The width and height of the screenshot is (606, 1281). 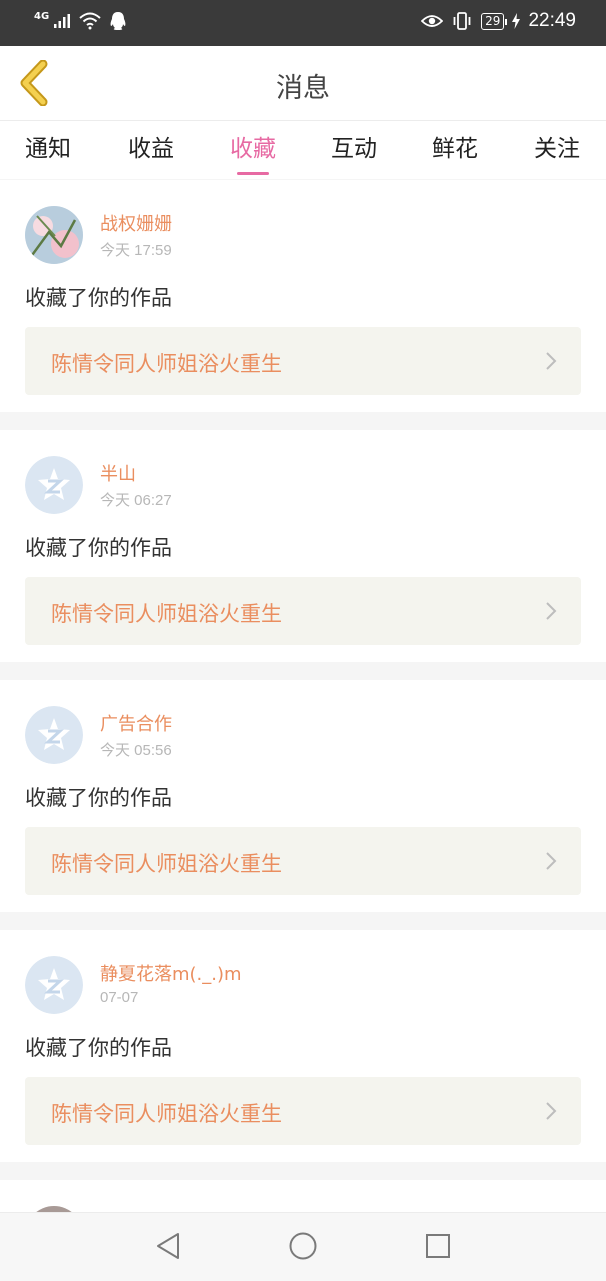 What do you see at coordinates (494, 21) in the screenshot?
I see `battery-icon: 29` at bounding box center [494, 21].